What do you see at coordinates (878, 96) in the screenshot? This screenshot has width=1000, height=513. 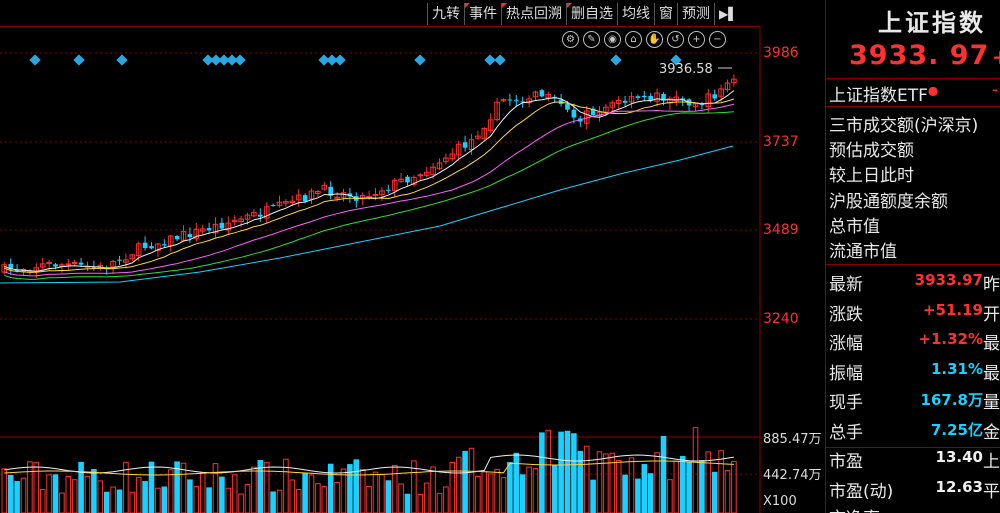 I see `etf-label: 上证指数ETF` at bounding box center [878, 96].